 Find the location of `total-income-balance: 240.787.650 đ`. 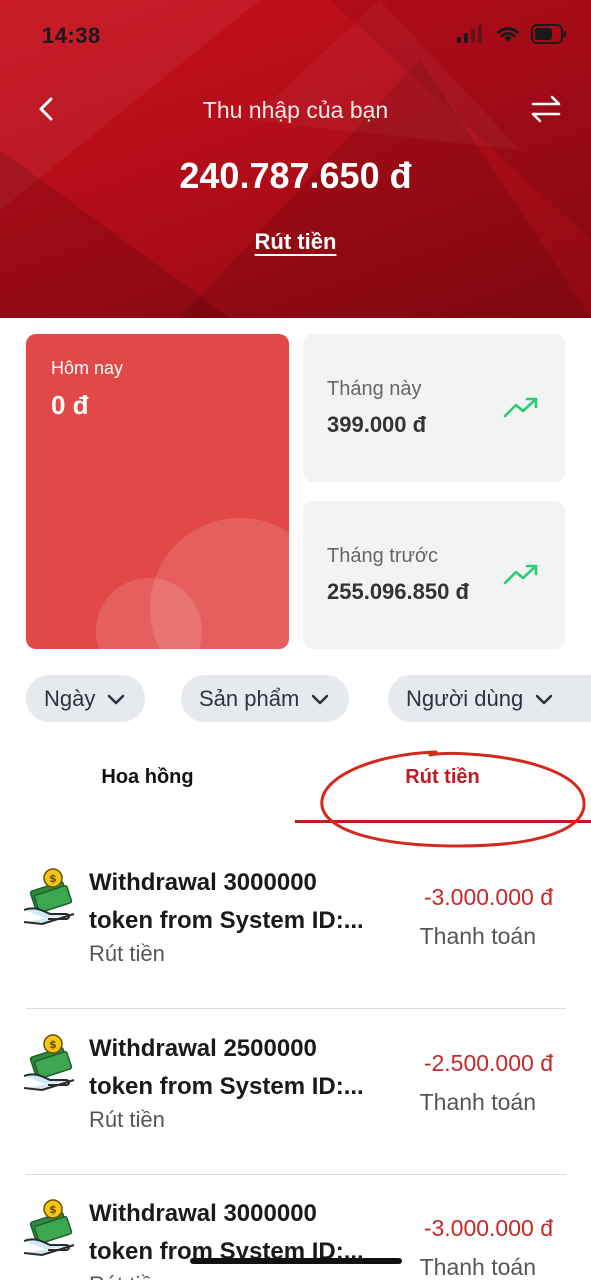

total-income-balance: 240.787.650 đ is located at coordinates (295, 175).